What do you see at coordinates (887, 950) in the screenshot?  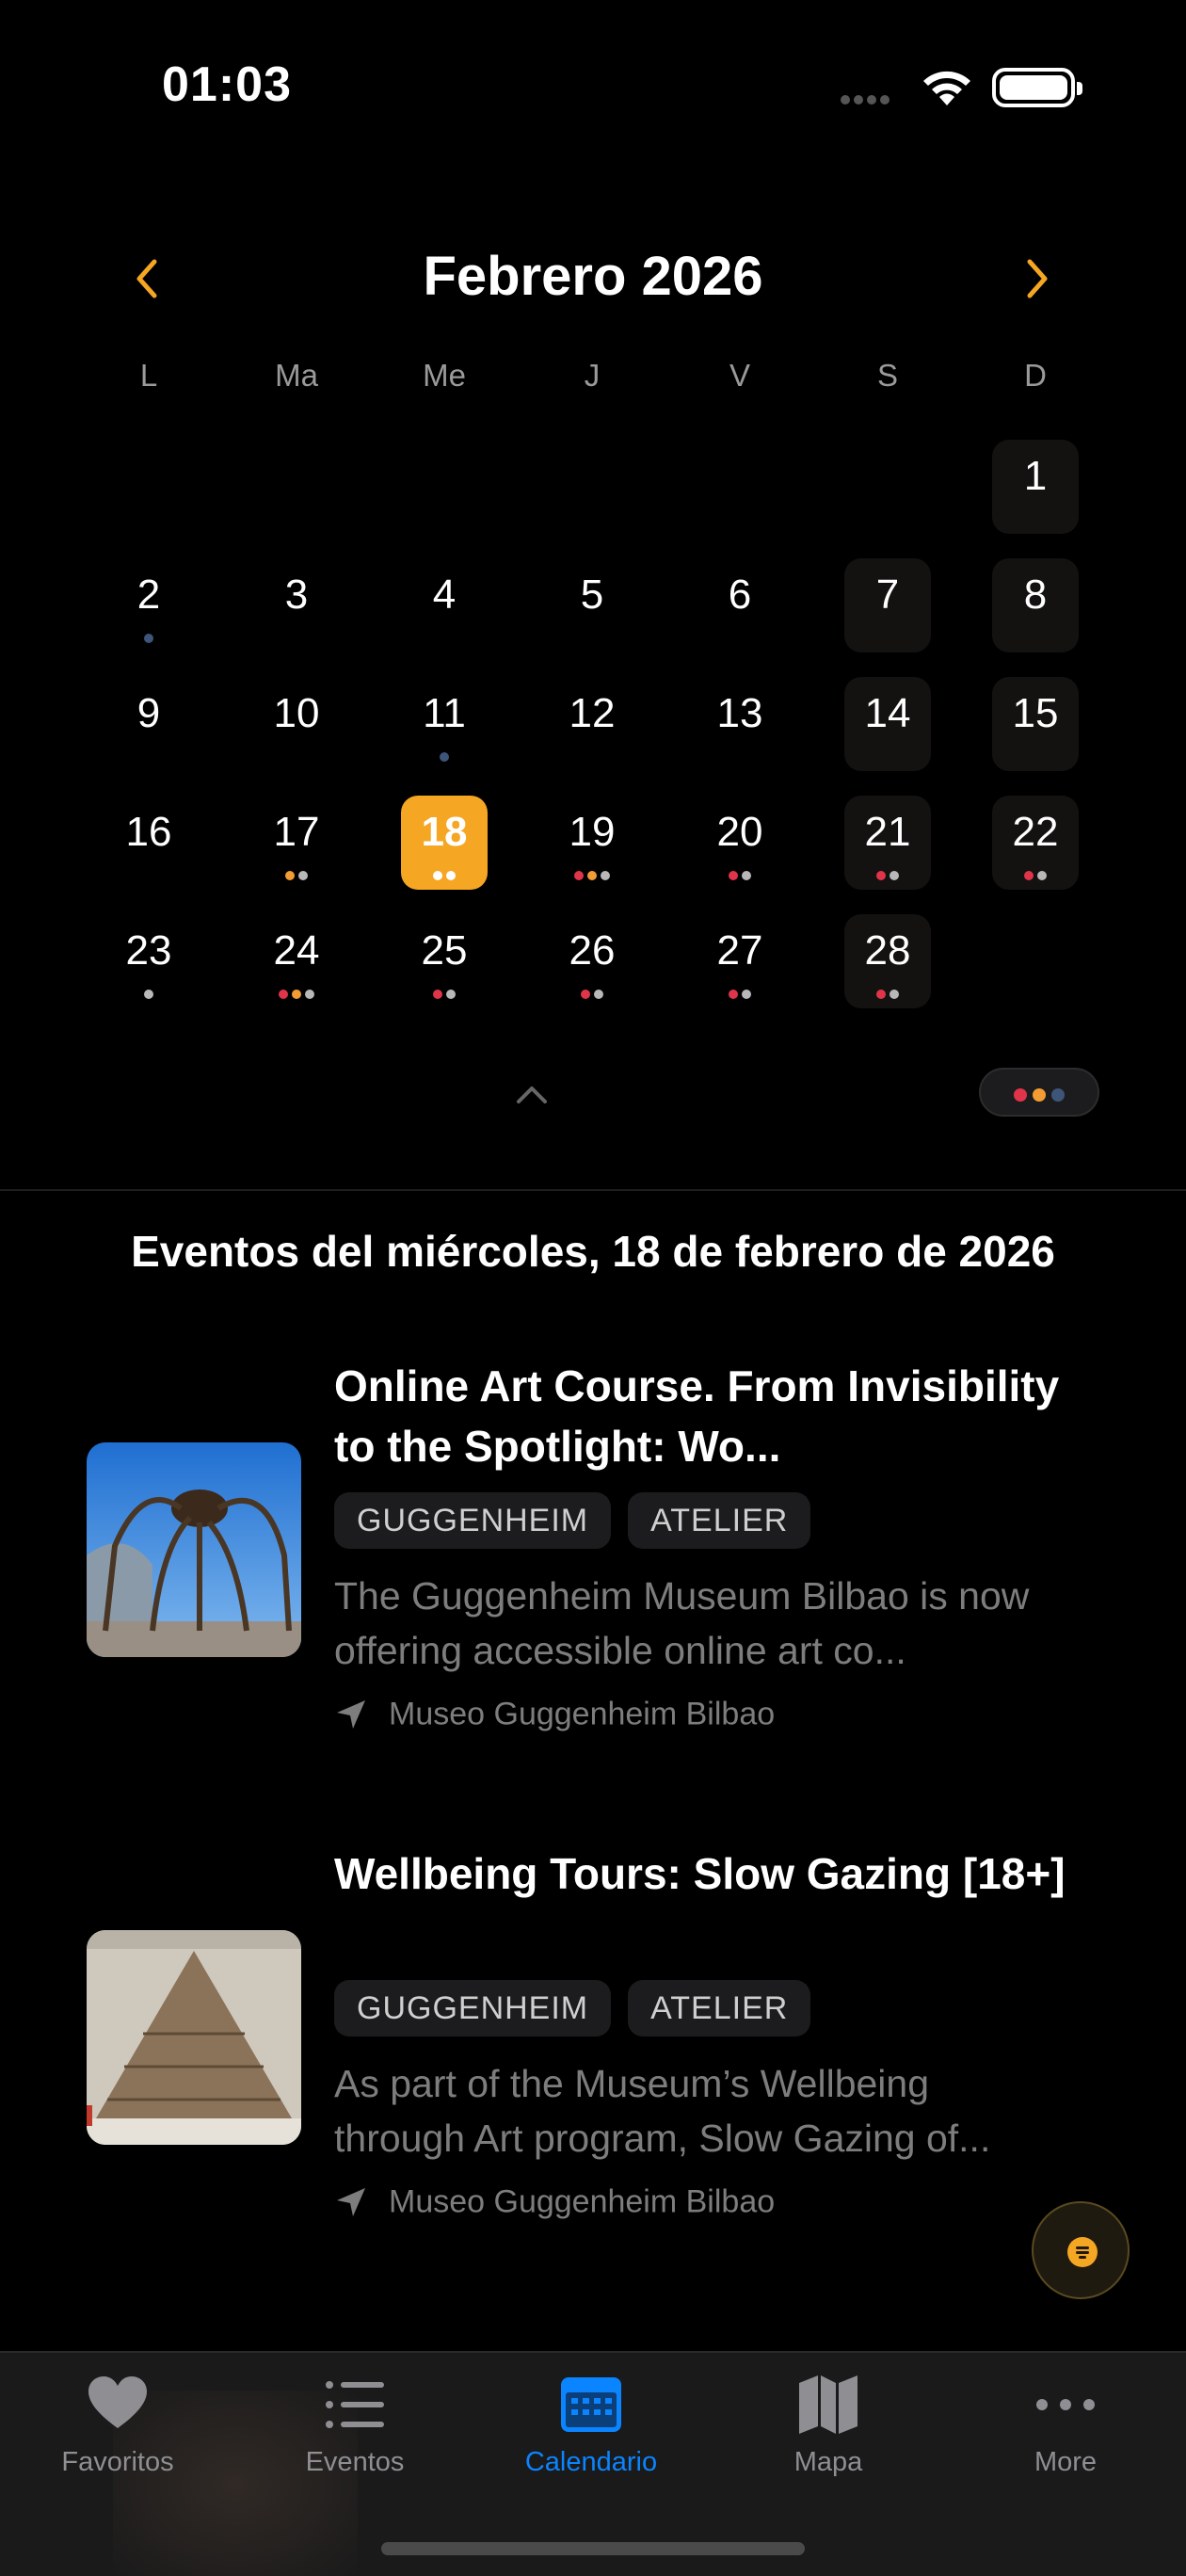 I see `day-number: 28` at bounding box center [887, 950].